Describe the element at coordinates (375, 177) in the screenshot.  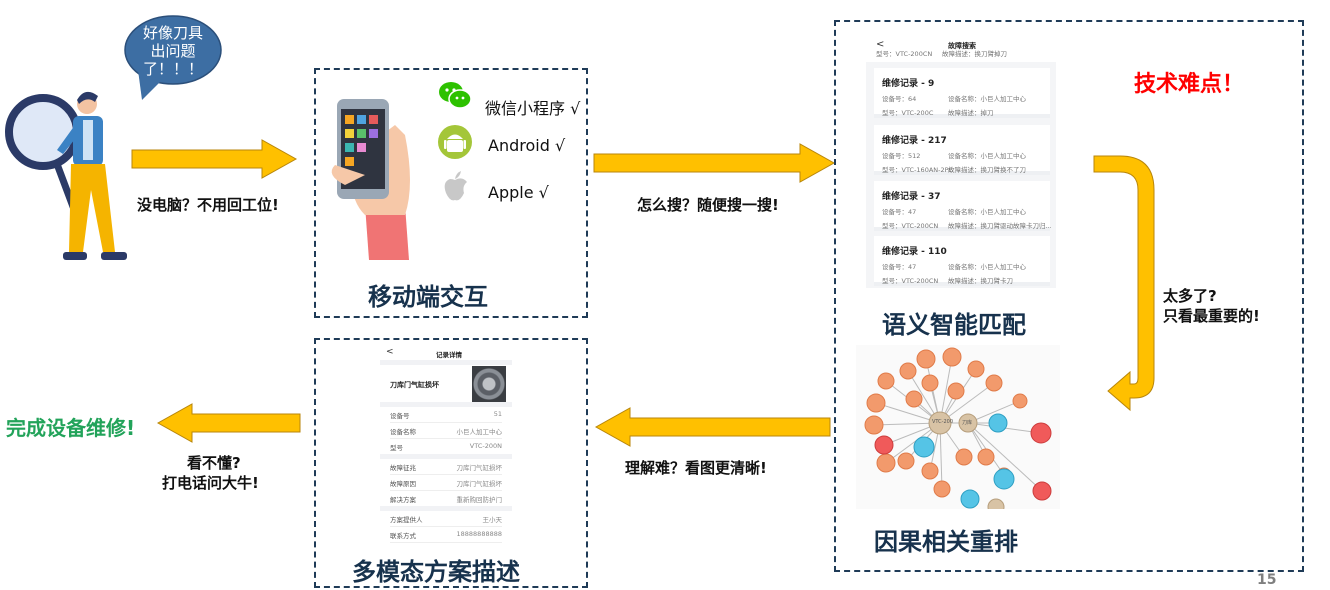
I see `phone-hand-icon` at that location.